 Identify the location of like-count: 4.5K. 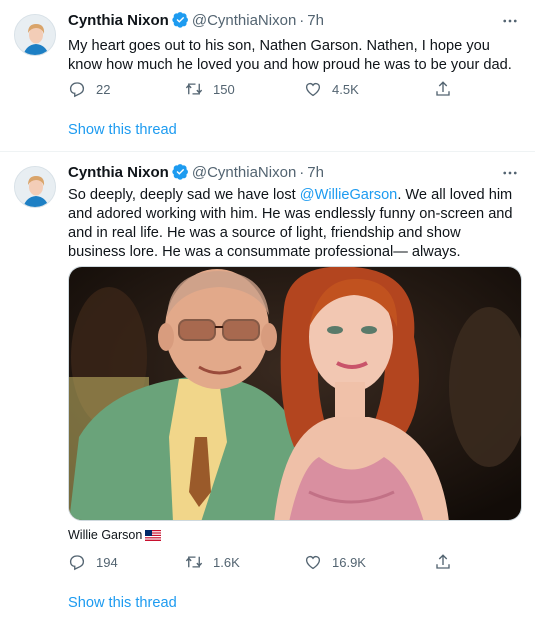
(345, 89).